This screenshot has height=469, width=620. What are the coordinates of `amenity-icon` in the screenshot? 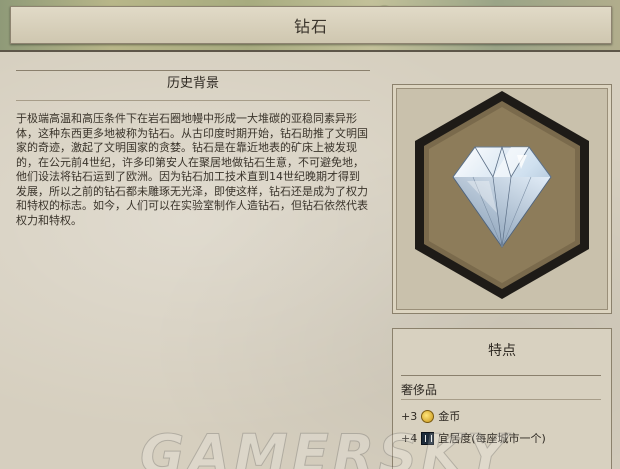 It's located at (428, 438).